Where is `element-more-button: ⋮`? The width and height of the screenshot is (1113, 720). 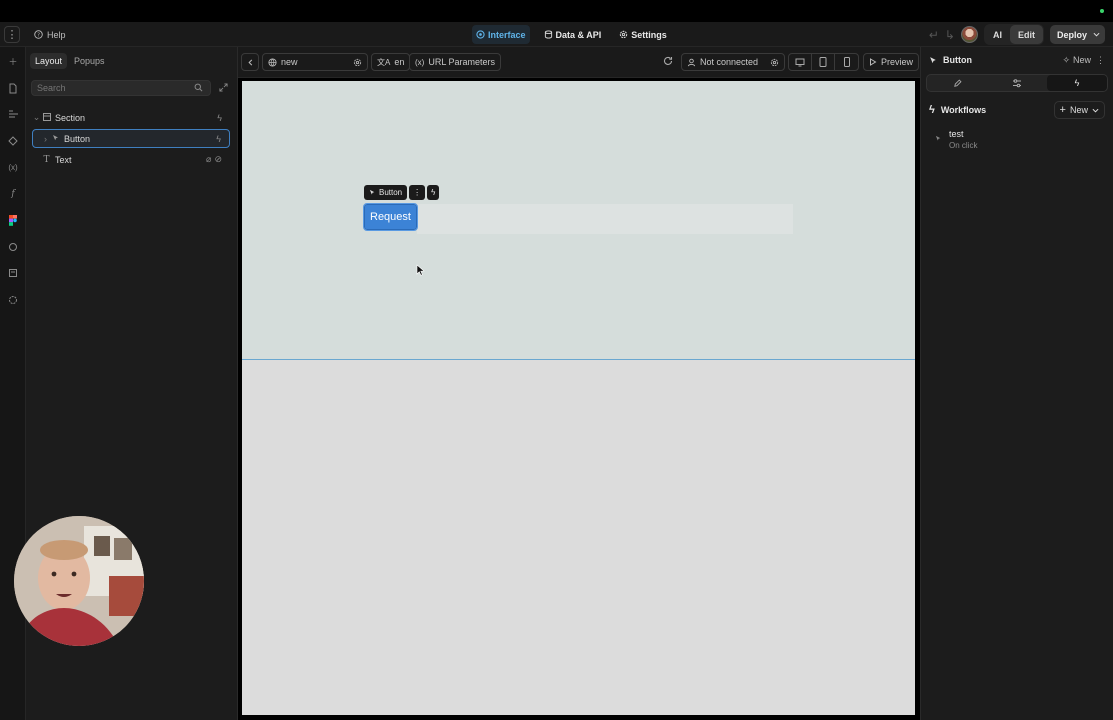
element-more-button: ⋮ is located at coordinates (417, 192).